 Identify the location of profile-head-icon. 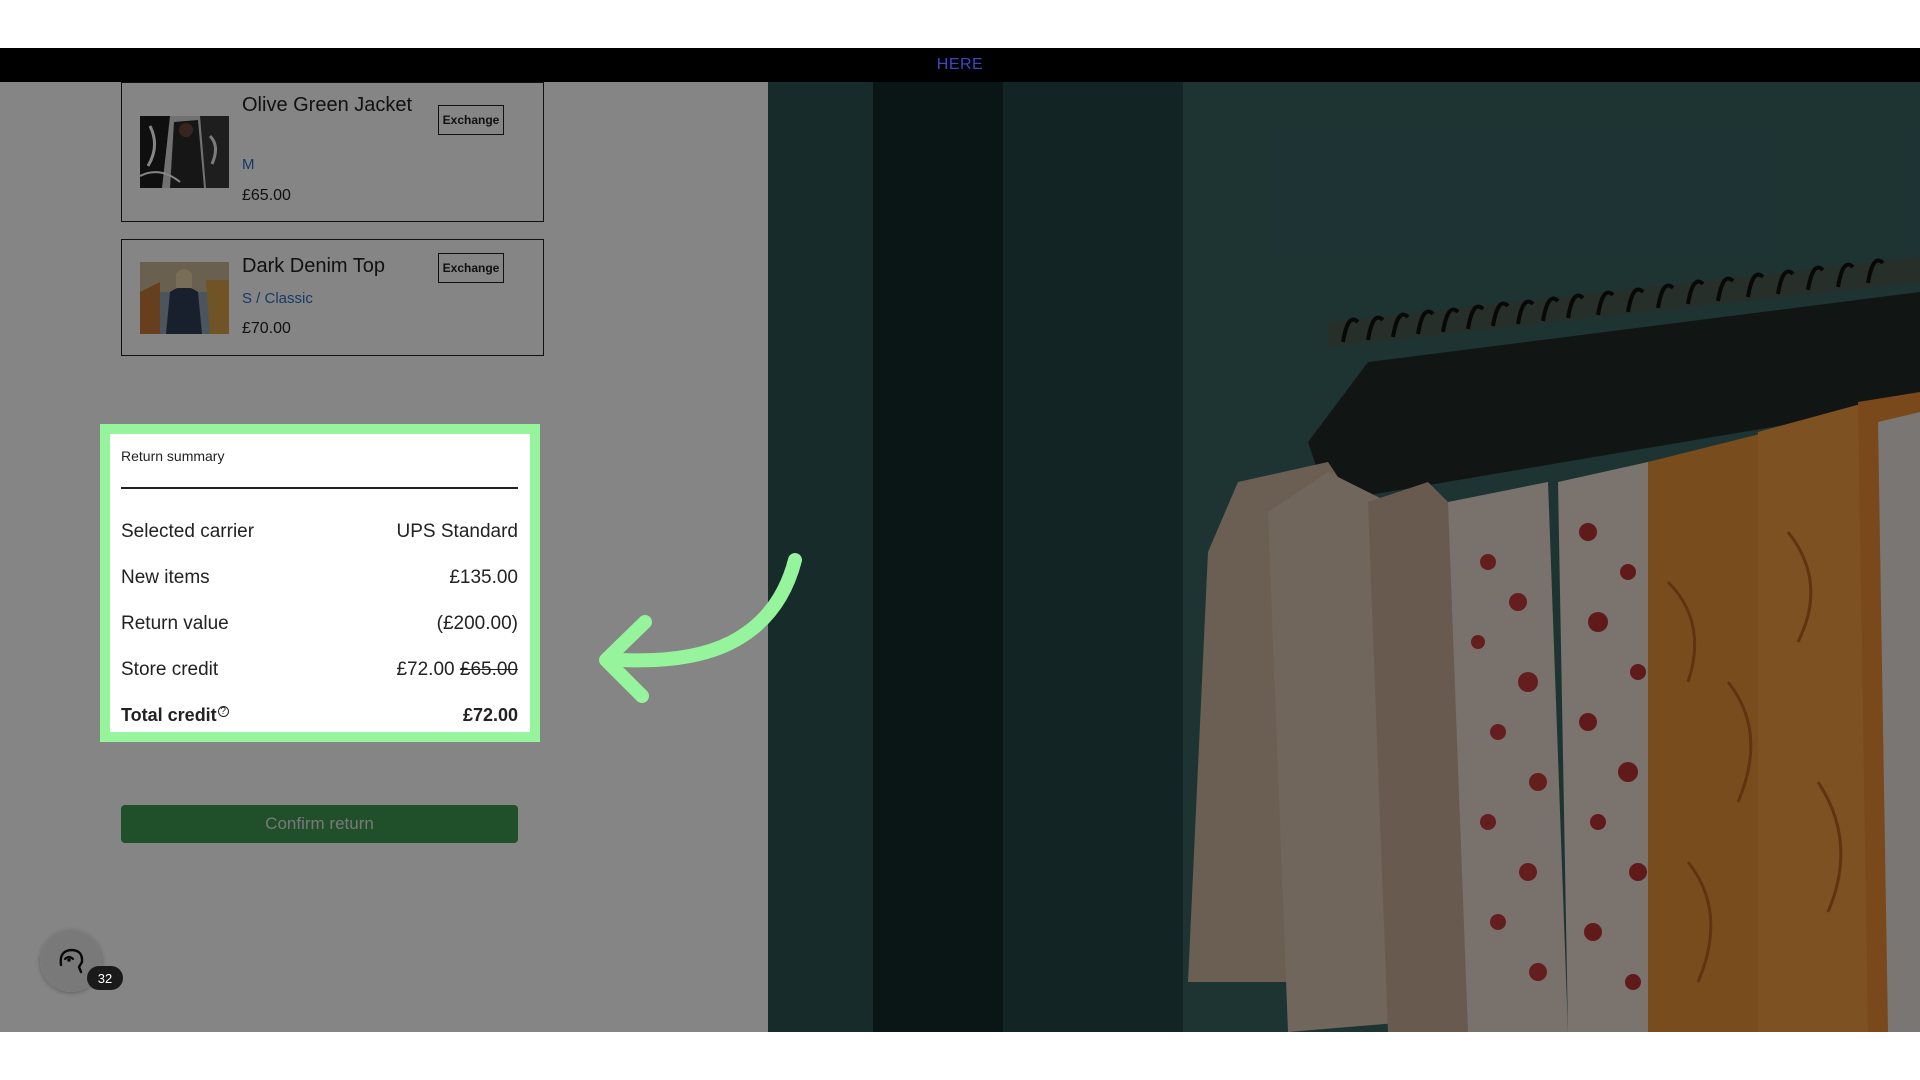
(71, 961).